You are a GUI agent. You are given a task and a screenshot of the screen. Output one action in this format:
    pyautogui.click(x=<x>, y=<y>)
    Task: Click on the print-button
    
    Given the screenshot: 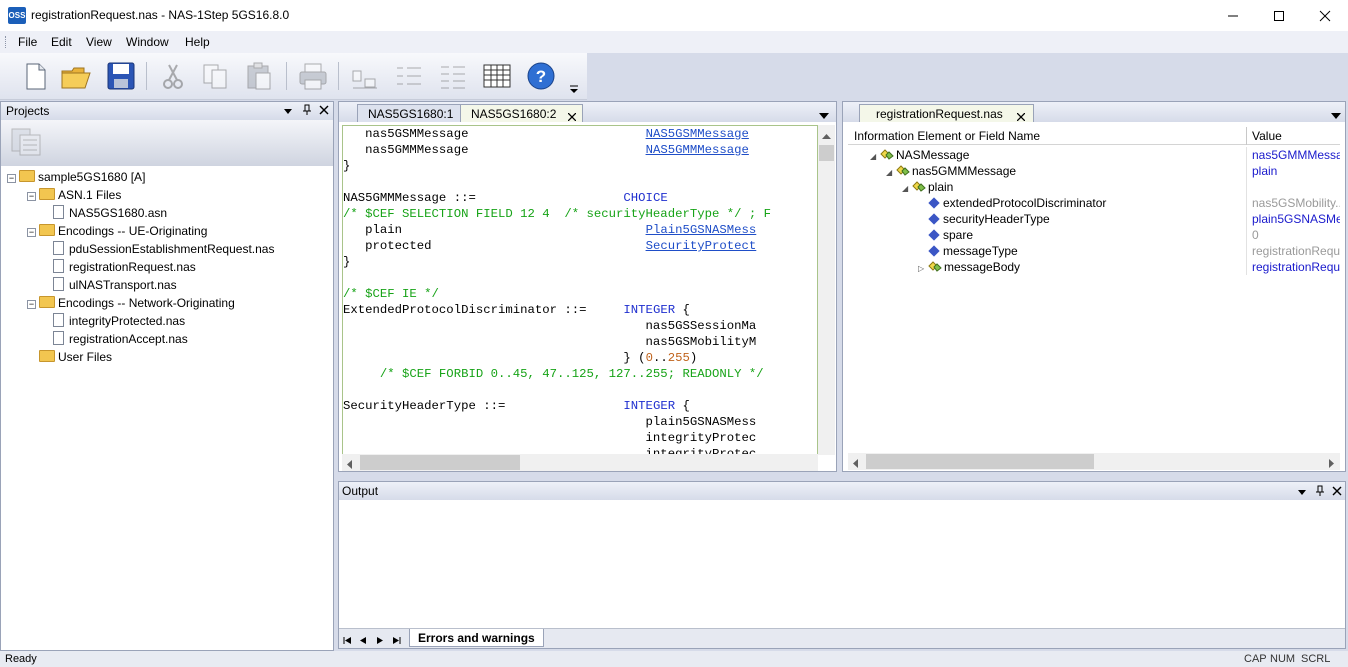 What is the action you would take?
    pyautogui.click(x=312, y=76)
    